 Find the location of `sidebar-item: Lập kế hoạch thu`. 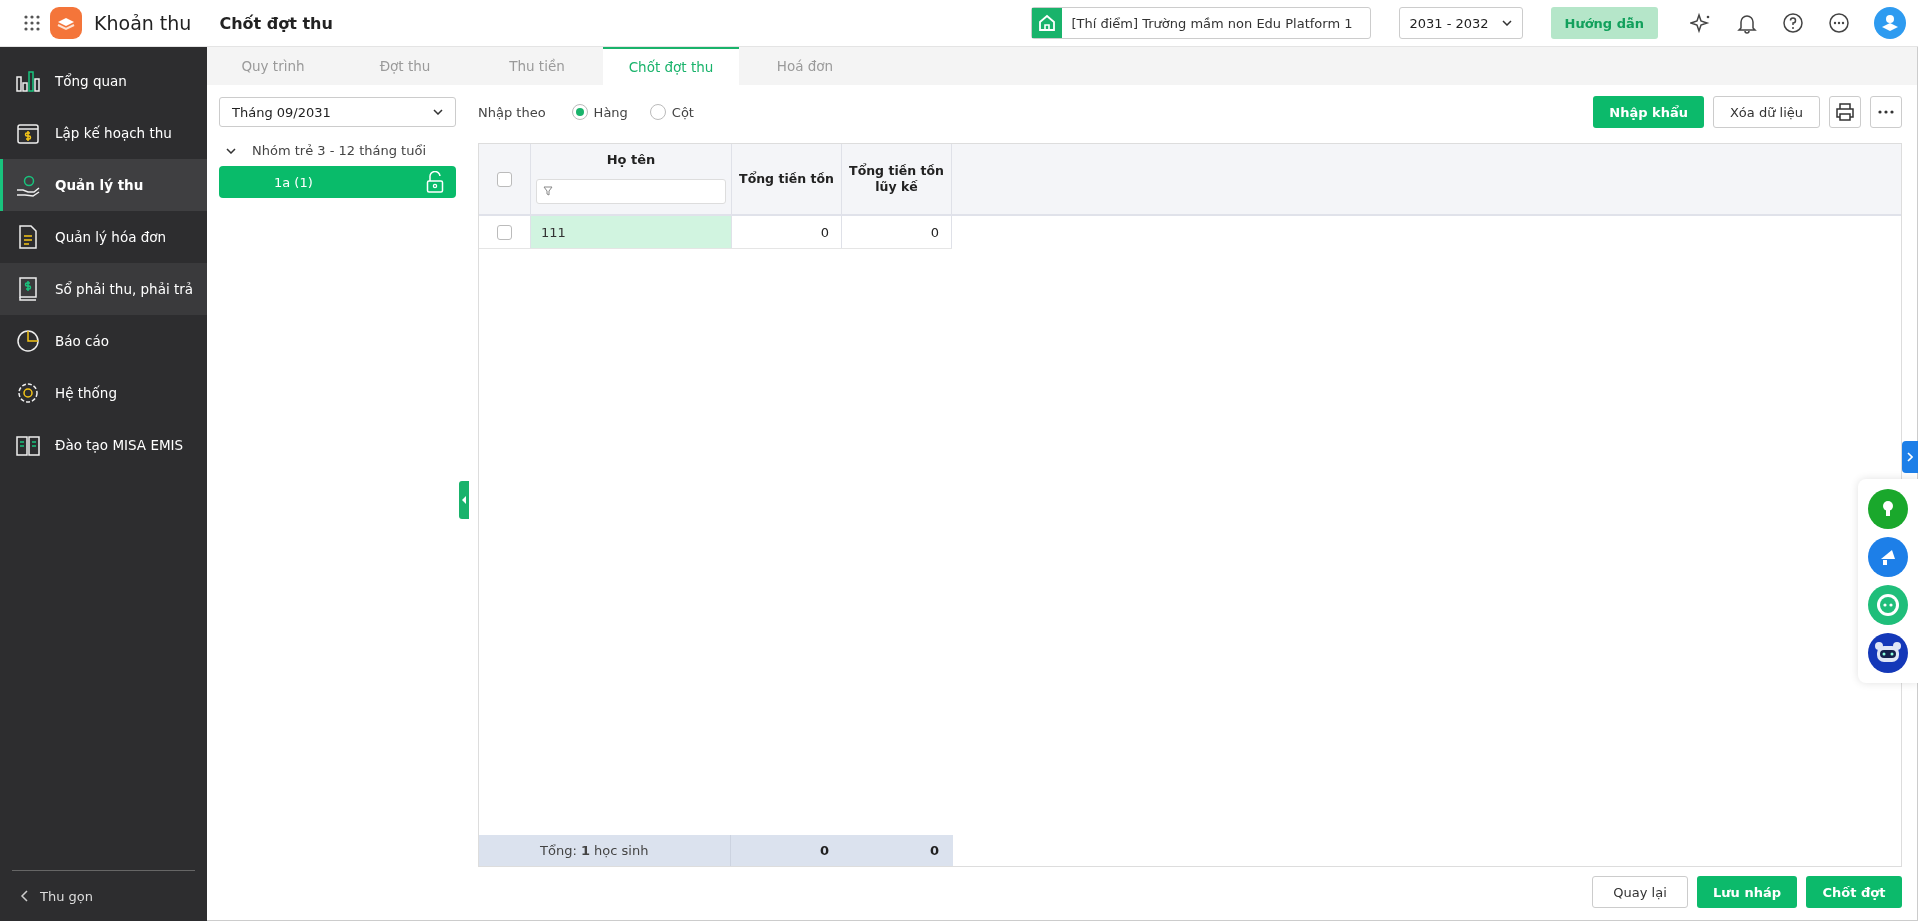

sidebar-item: Lập kế hoạch thu is located at coordinates (103, 133).